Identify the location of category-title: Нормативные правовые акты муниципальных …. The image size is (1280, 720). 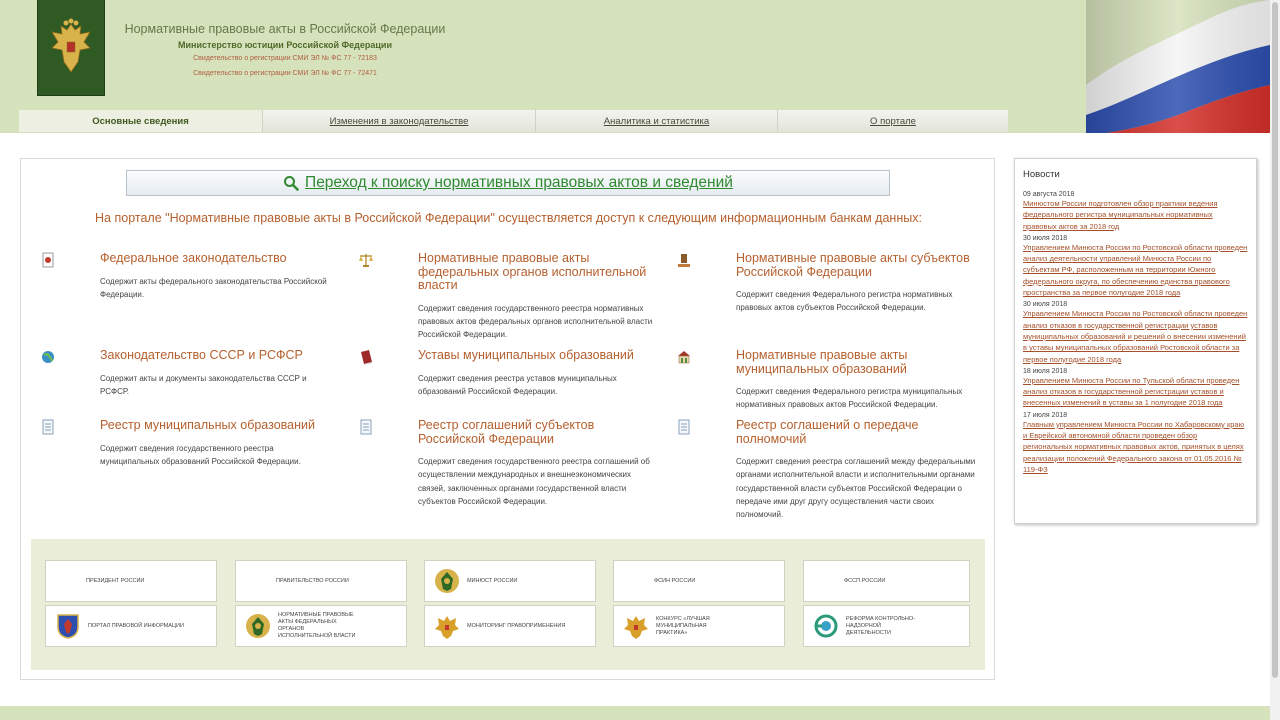
(856, 362).